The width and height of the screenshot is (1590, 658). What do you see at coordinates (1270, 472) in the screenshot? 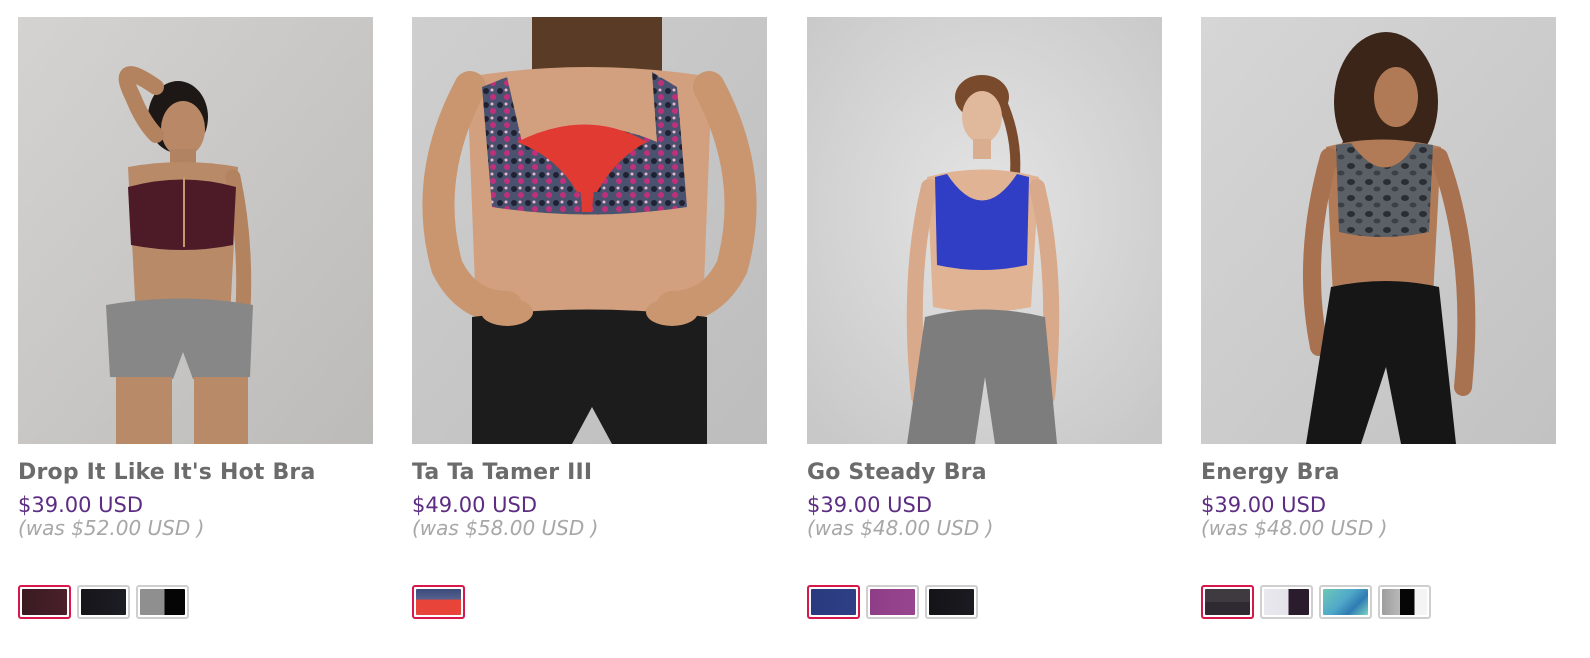
I see `product-name: Energy Bra` at bounding box center [1270, 472].